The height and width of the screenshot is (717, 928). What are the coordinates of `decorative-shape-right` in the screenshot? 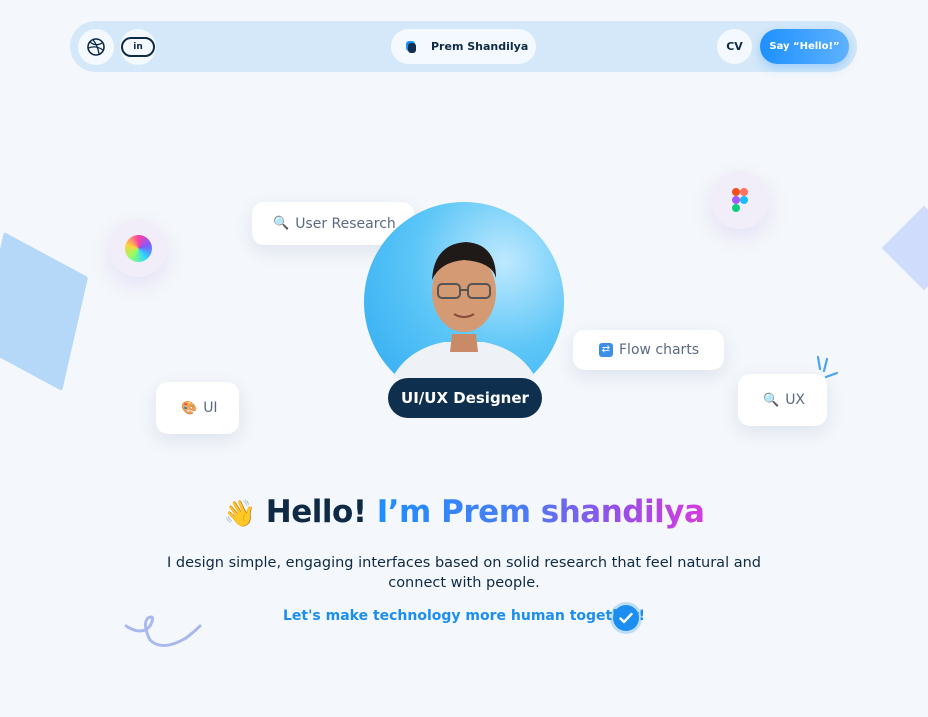 It's located at (904, 248).